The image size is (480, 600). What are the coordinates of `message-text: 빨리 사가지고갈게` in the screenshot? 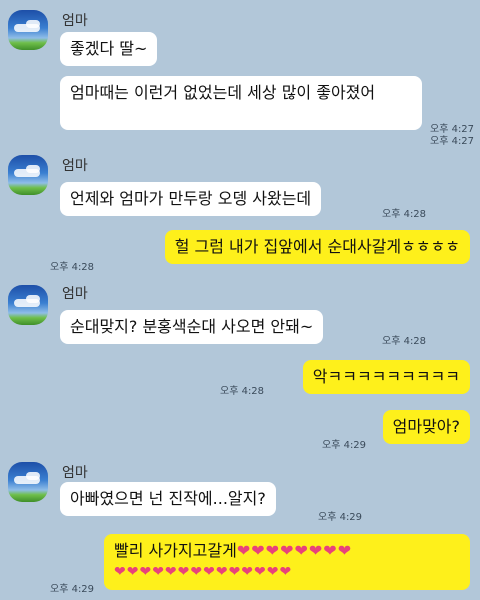 It's located at (175, 550).